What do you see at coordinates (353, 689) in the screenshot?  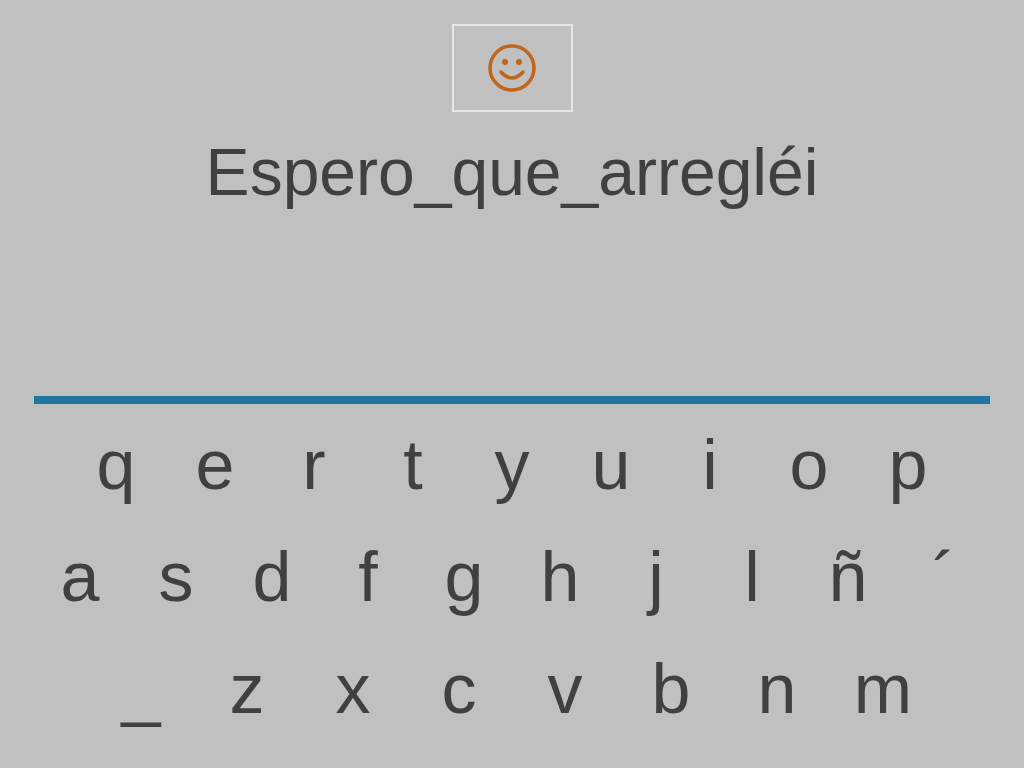 I see `letter-key: x` at bounding box center [353, 689].